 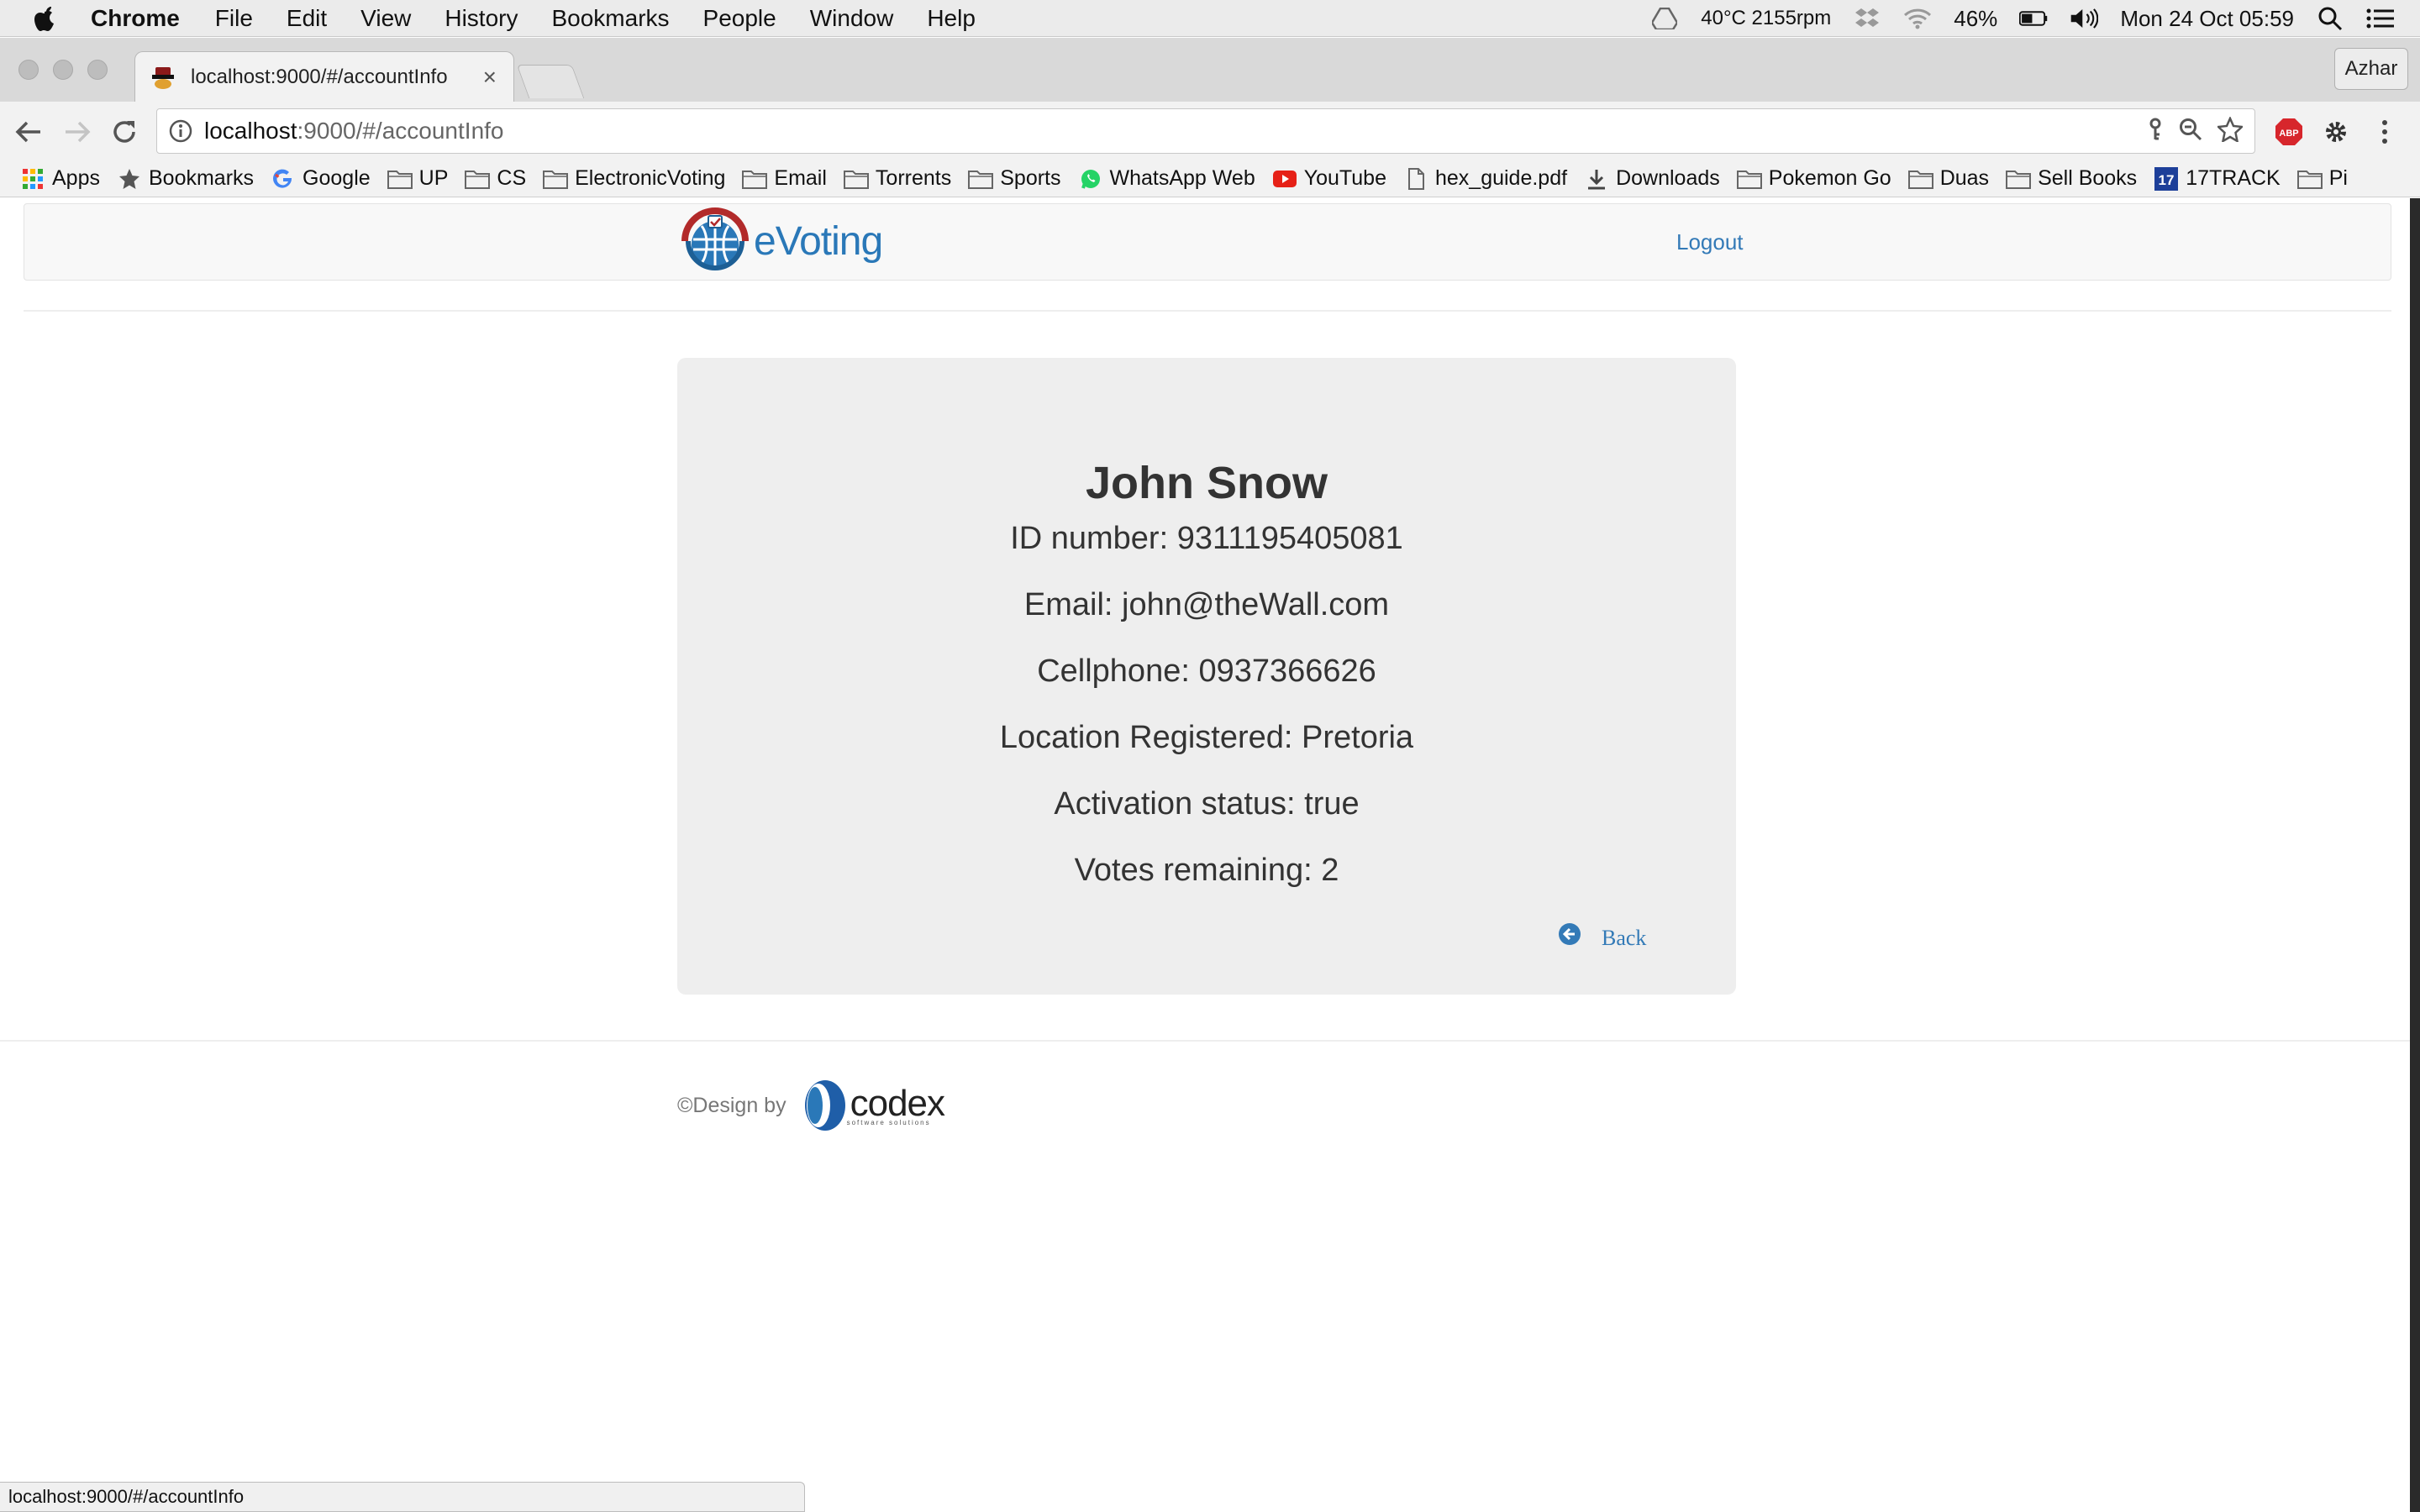 I want to click on bookmark-item: ElectronicVoting, so click(x=634, y=178).